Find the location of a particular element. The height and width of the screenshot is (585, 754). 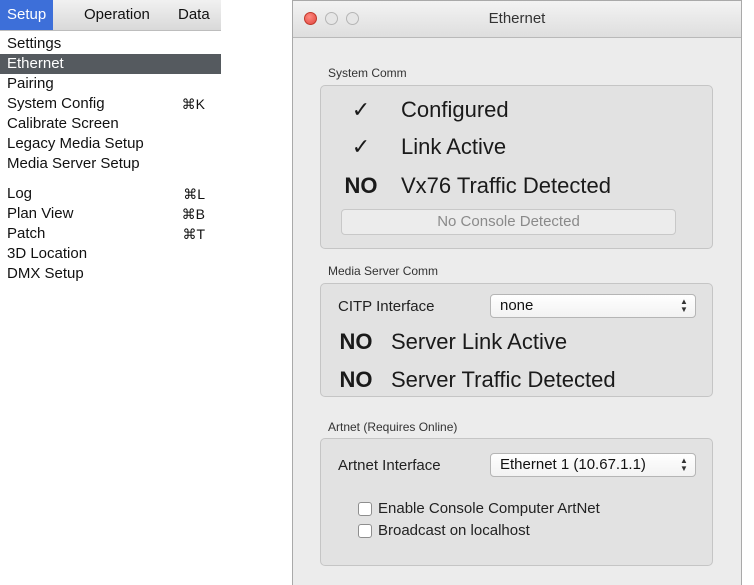

menu-item-label: Media Server Setup is located at coordinates (73, 163).